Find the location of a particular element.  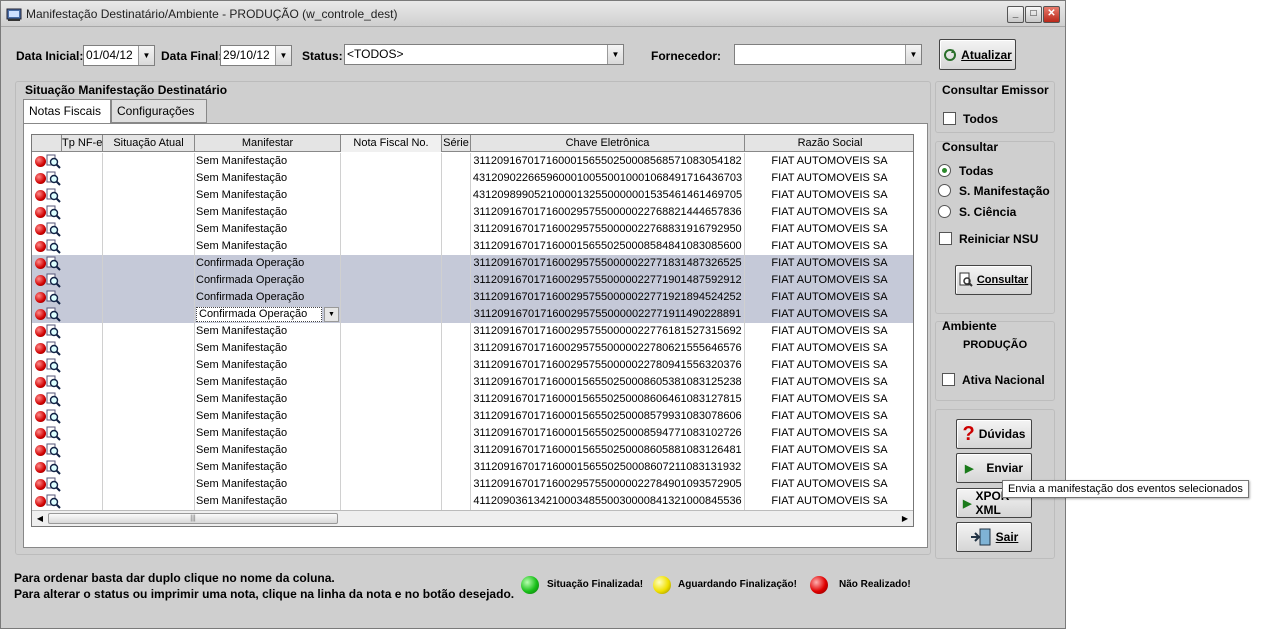

minimize-button: _ is located at coordinates (1015, 14).